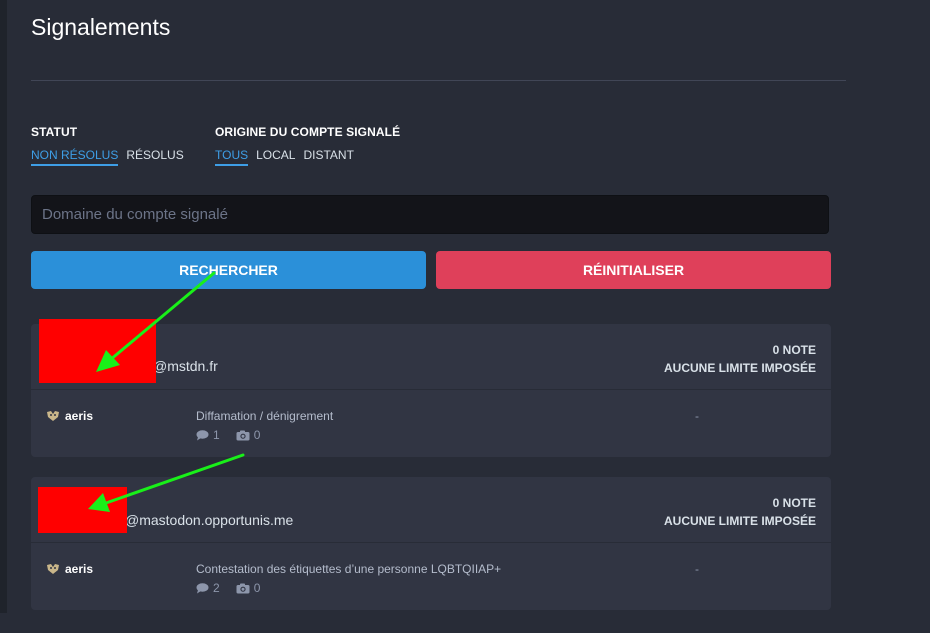  Describe the element at coordinates (438, 80) in the screenshot. I see `title-divider` at that location.